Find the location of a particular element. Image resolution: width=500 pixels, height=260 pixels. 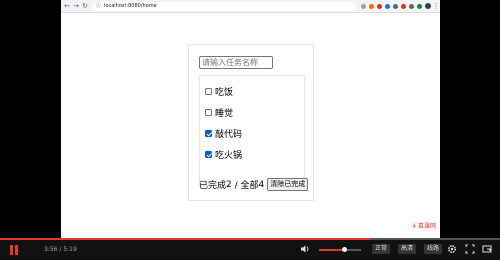

address-url: localhost:8080/home is located at coordinates (130, 6).